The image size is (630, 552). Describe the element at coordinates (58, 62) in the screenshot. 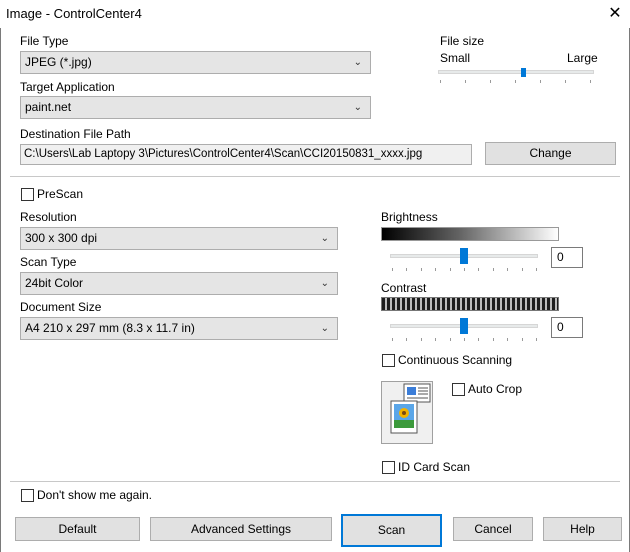

I see `file-type-value: JPEG (*.jpg)` at that location.